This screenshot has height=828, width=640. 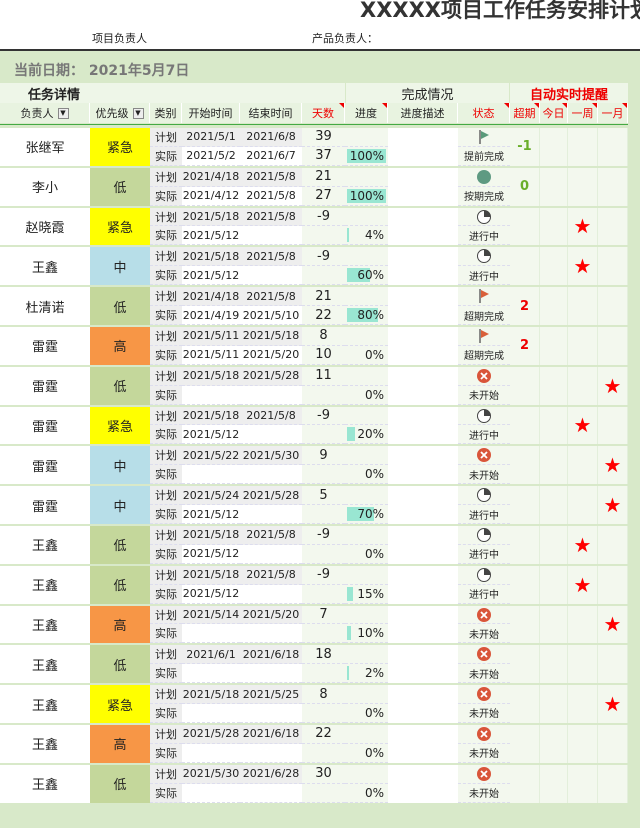 I want to click on progress-cell: 20%, so click(x=366, y=434).